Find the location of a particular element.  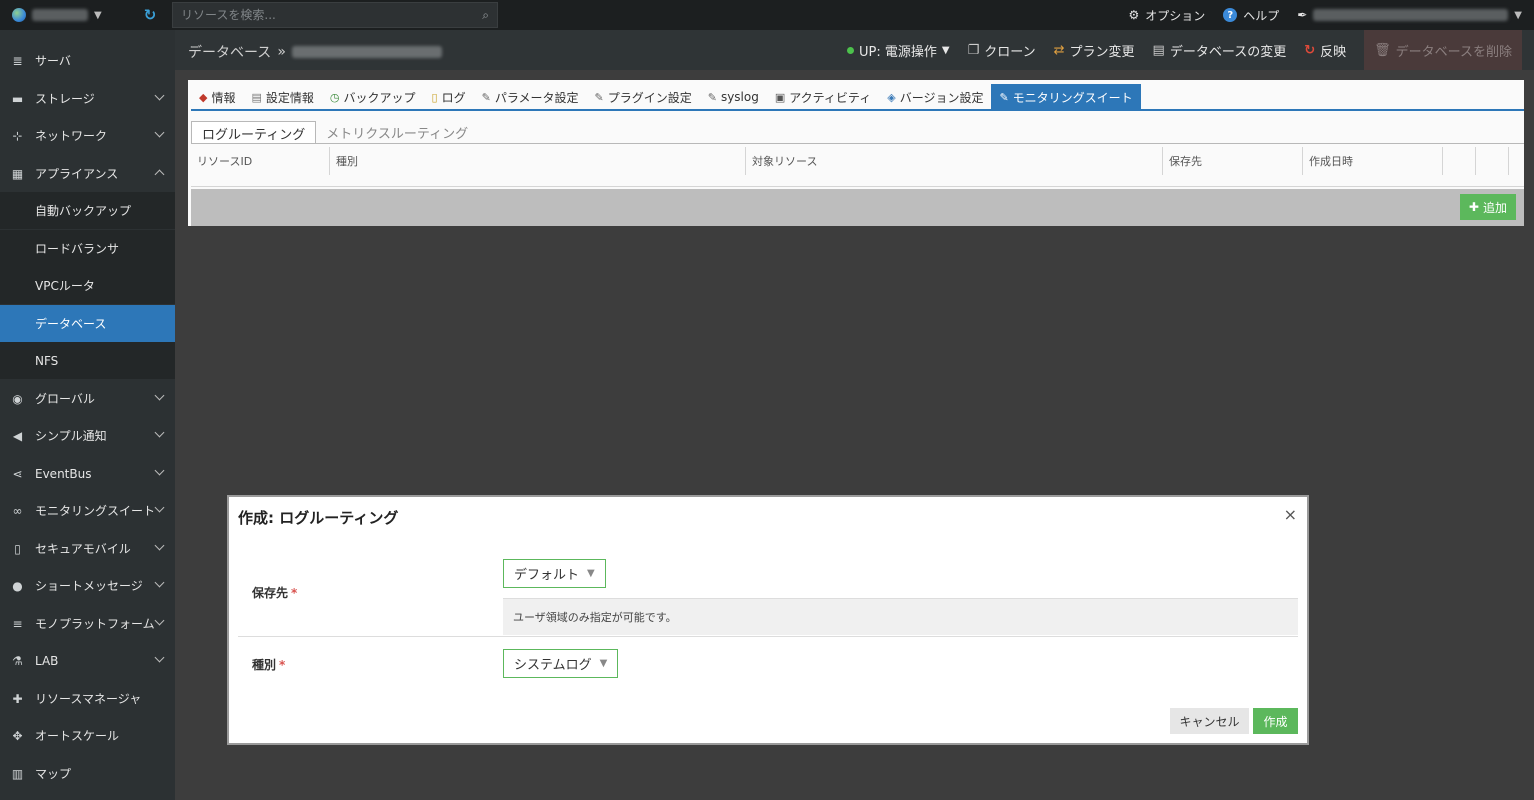

cancel-button: キャンセル is located at coordinates (1209, 721).